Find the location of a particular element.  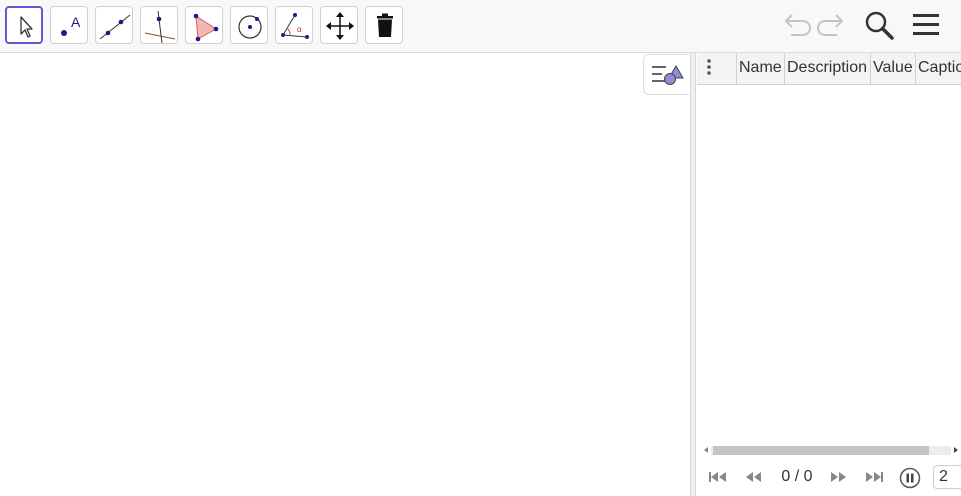

undo-icon is located at coordinates (797, 25).